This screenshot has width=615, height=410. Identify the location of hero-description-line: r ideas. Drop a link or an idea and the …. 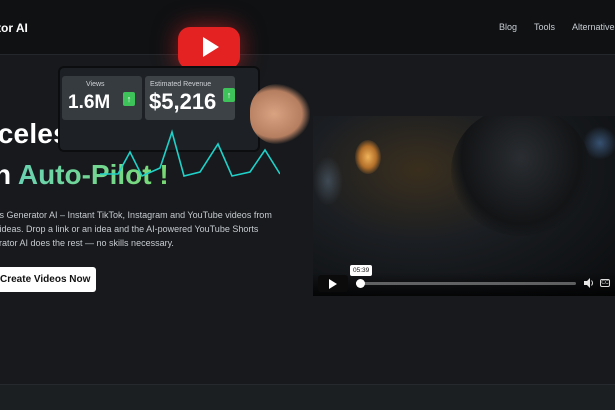
(129, 229).